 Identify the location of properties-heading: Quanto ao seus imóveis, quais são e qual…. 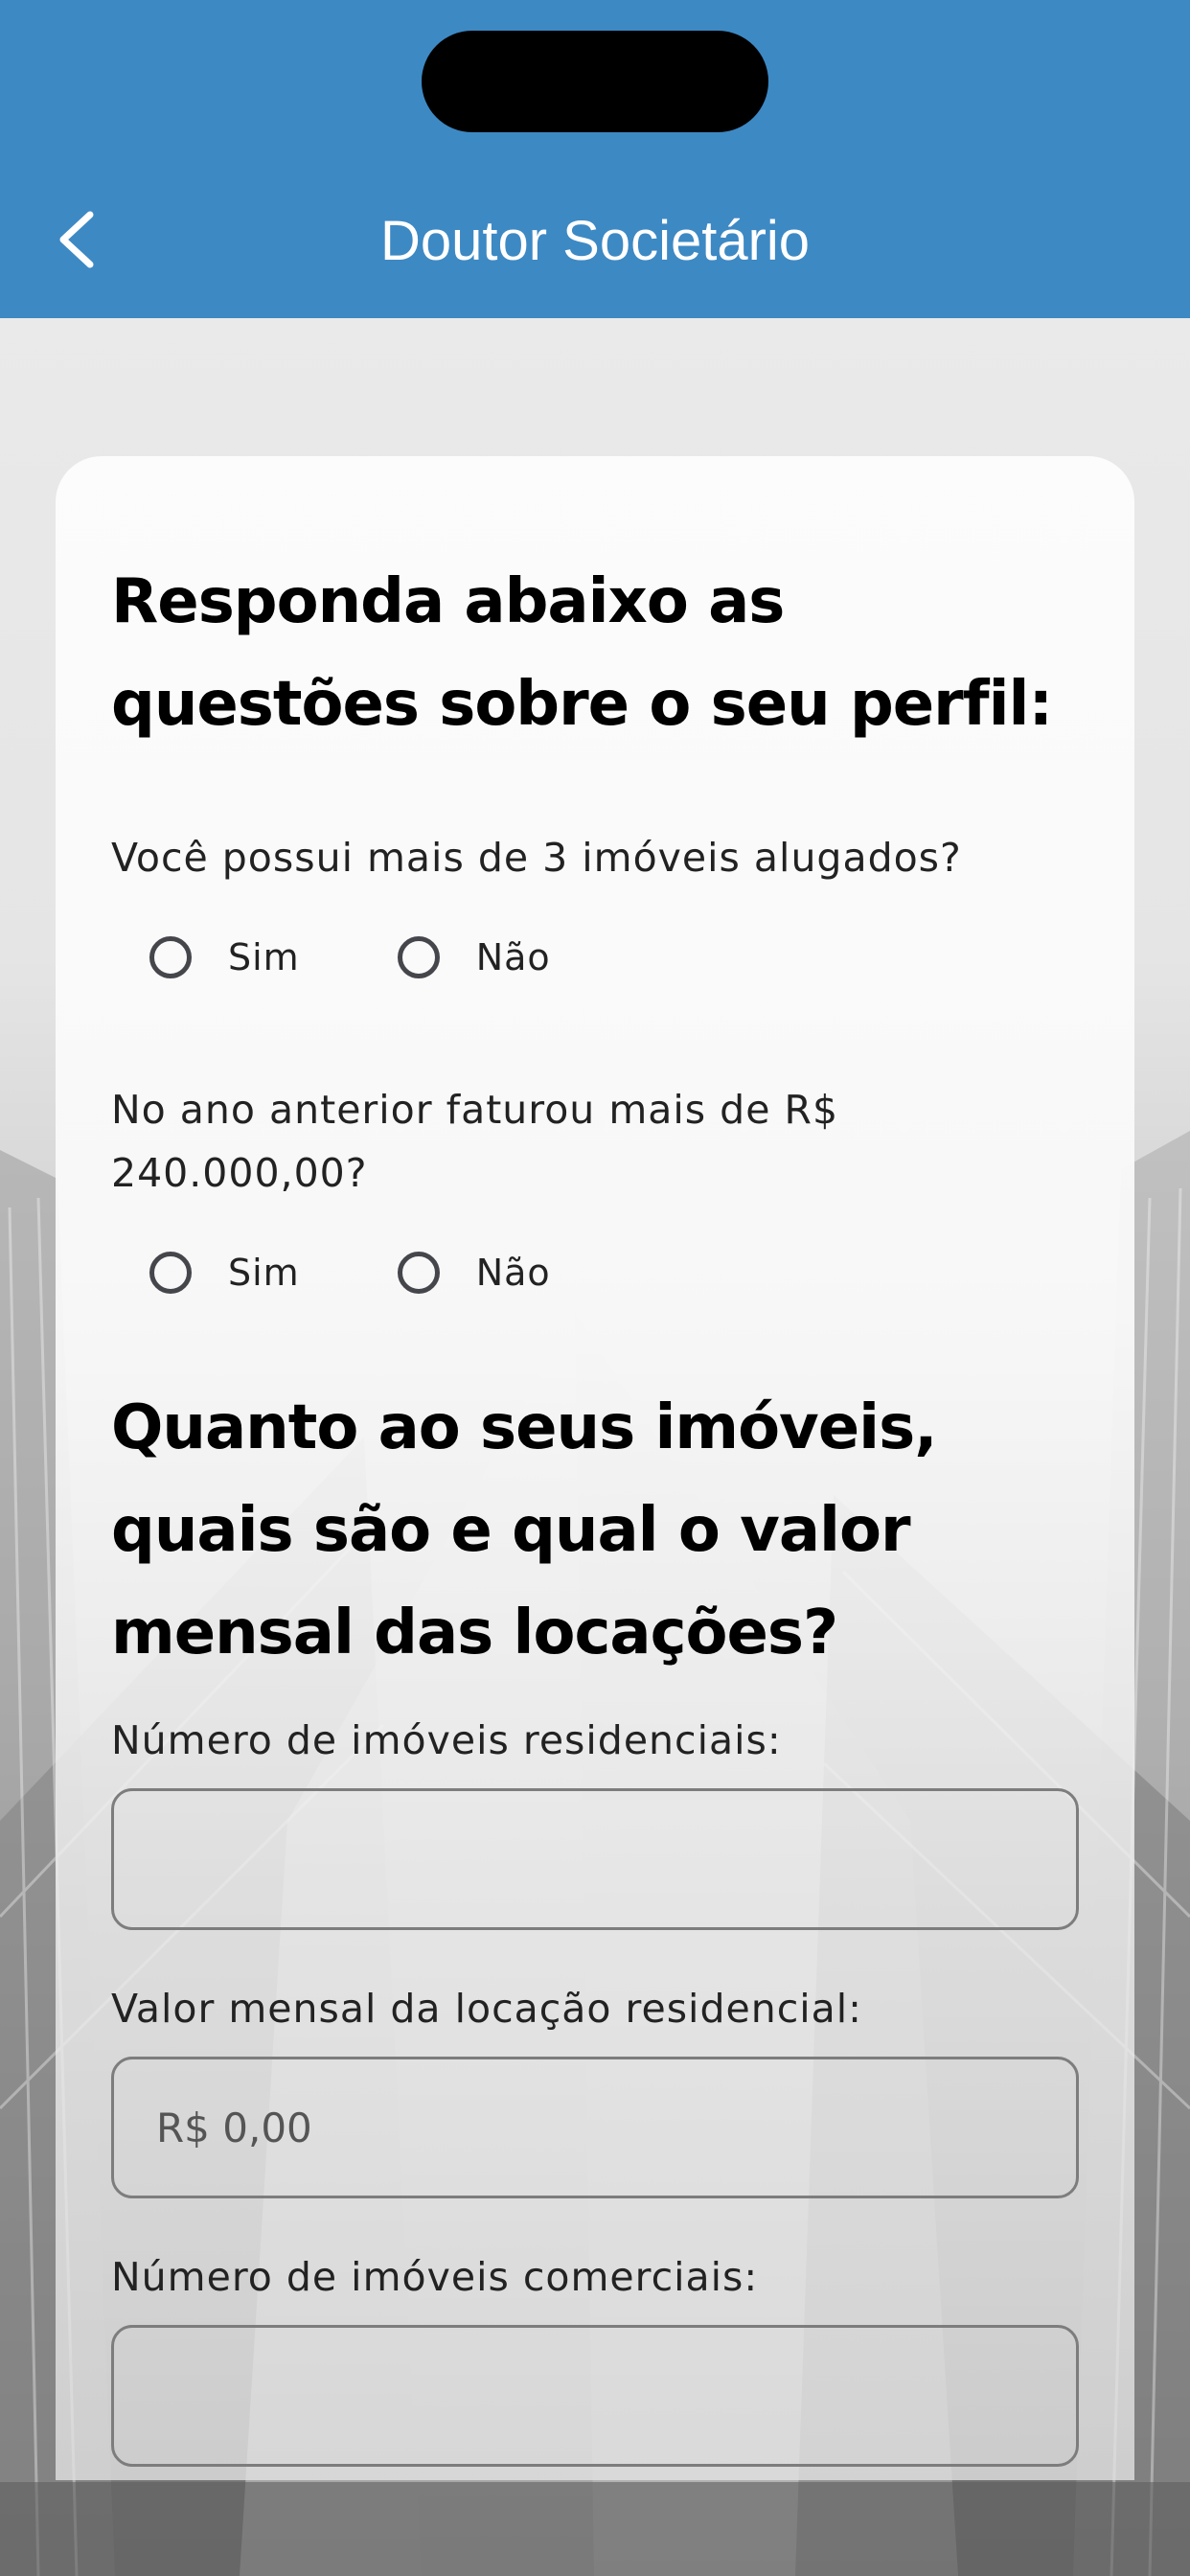
(525, 1530).